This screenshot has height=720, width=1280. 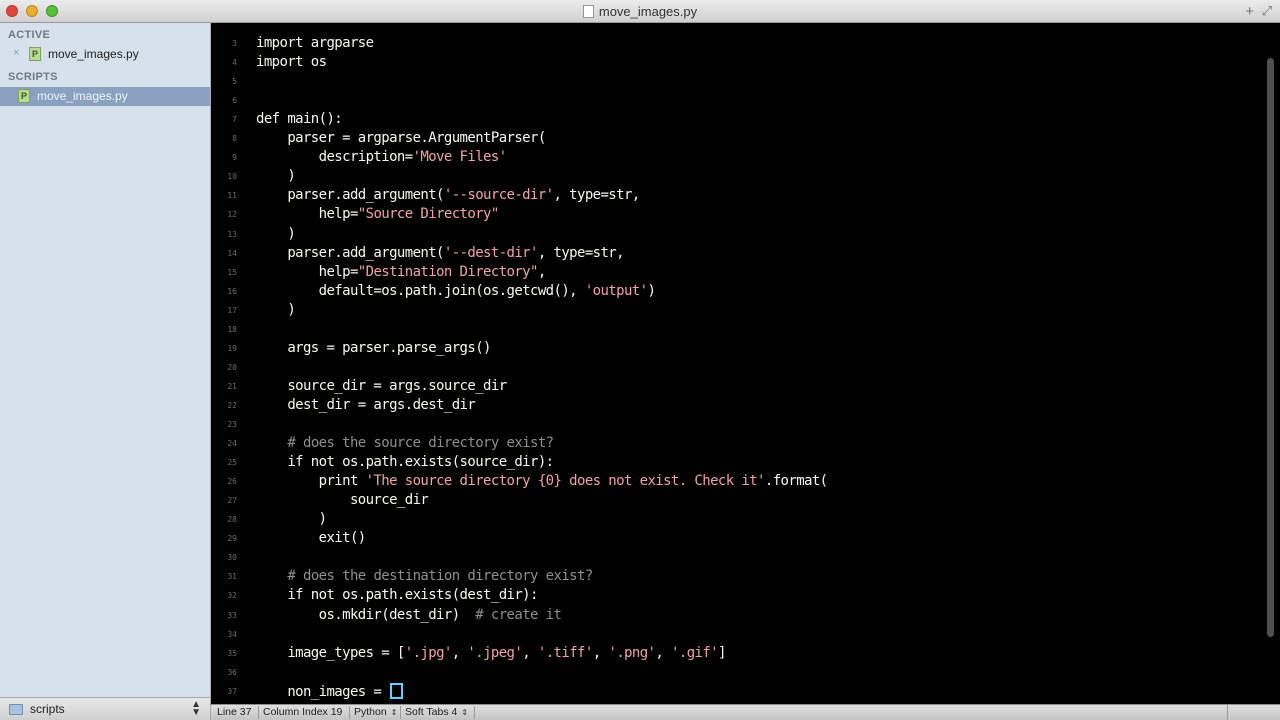 I want to click on code-line: dest_dir = args.dest_dir, so click(x=366, y=404).